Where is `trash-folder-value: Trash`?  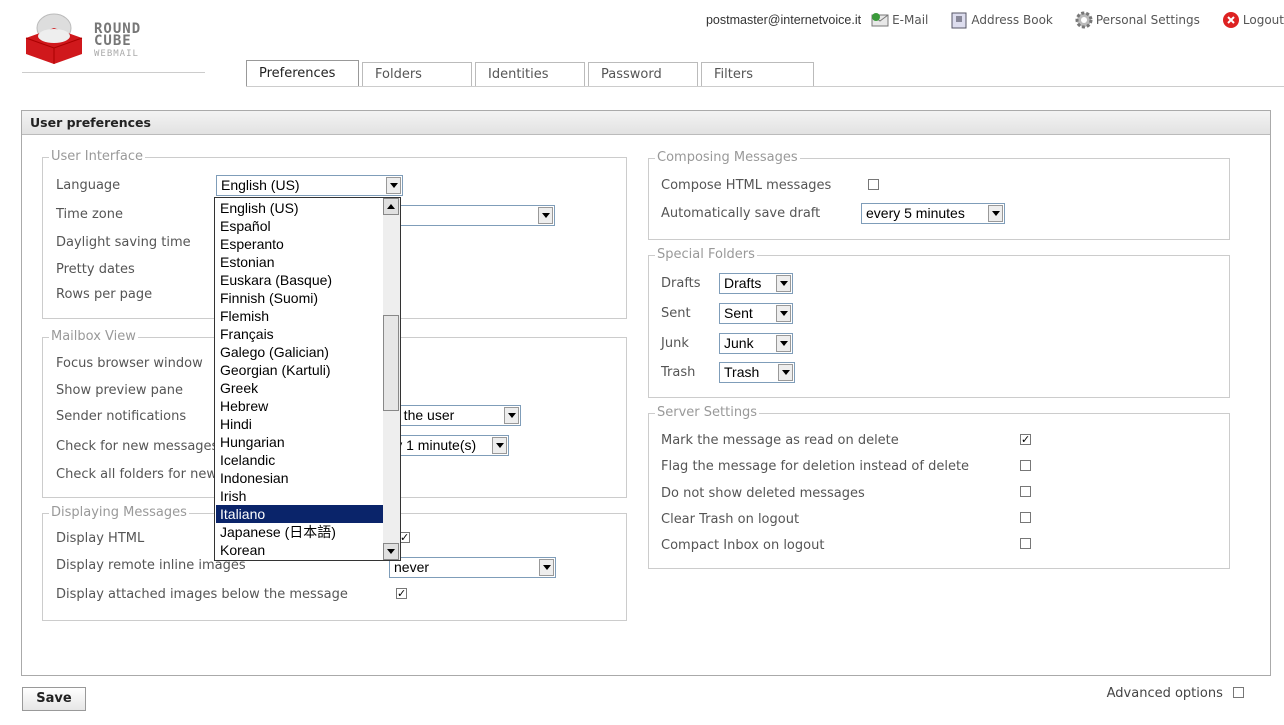
trash-folder-value: Trash is located at coordinates (742, 372).